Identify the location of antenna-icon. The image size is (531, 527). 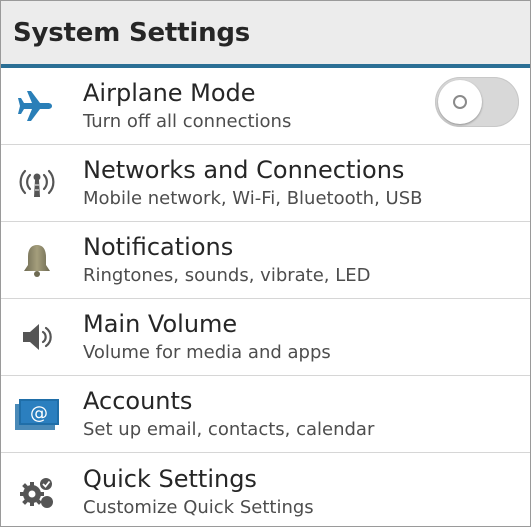
(37, 183).